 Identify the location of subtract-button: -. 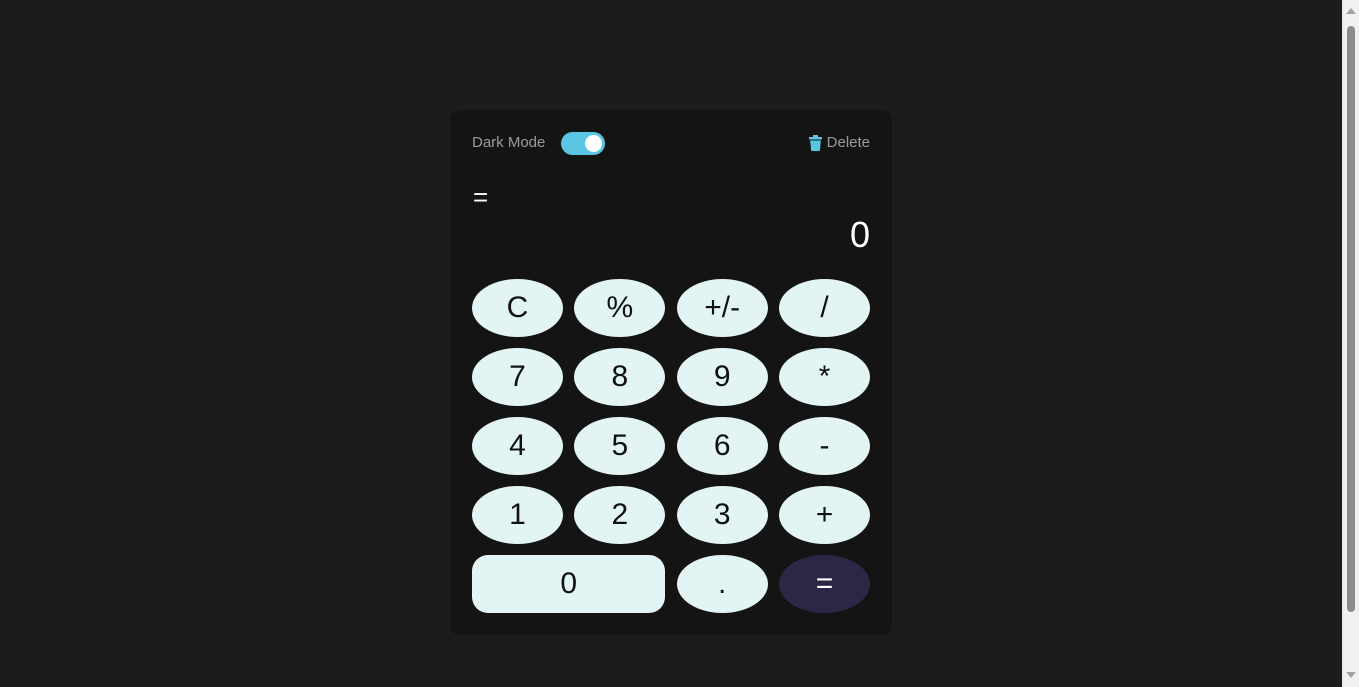
(824, 446).